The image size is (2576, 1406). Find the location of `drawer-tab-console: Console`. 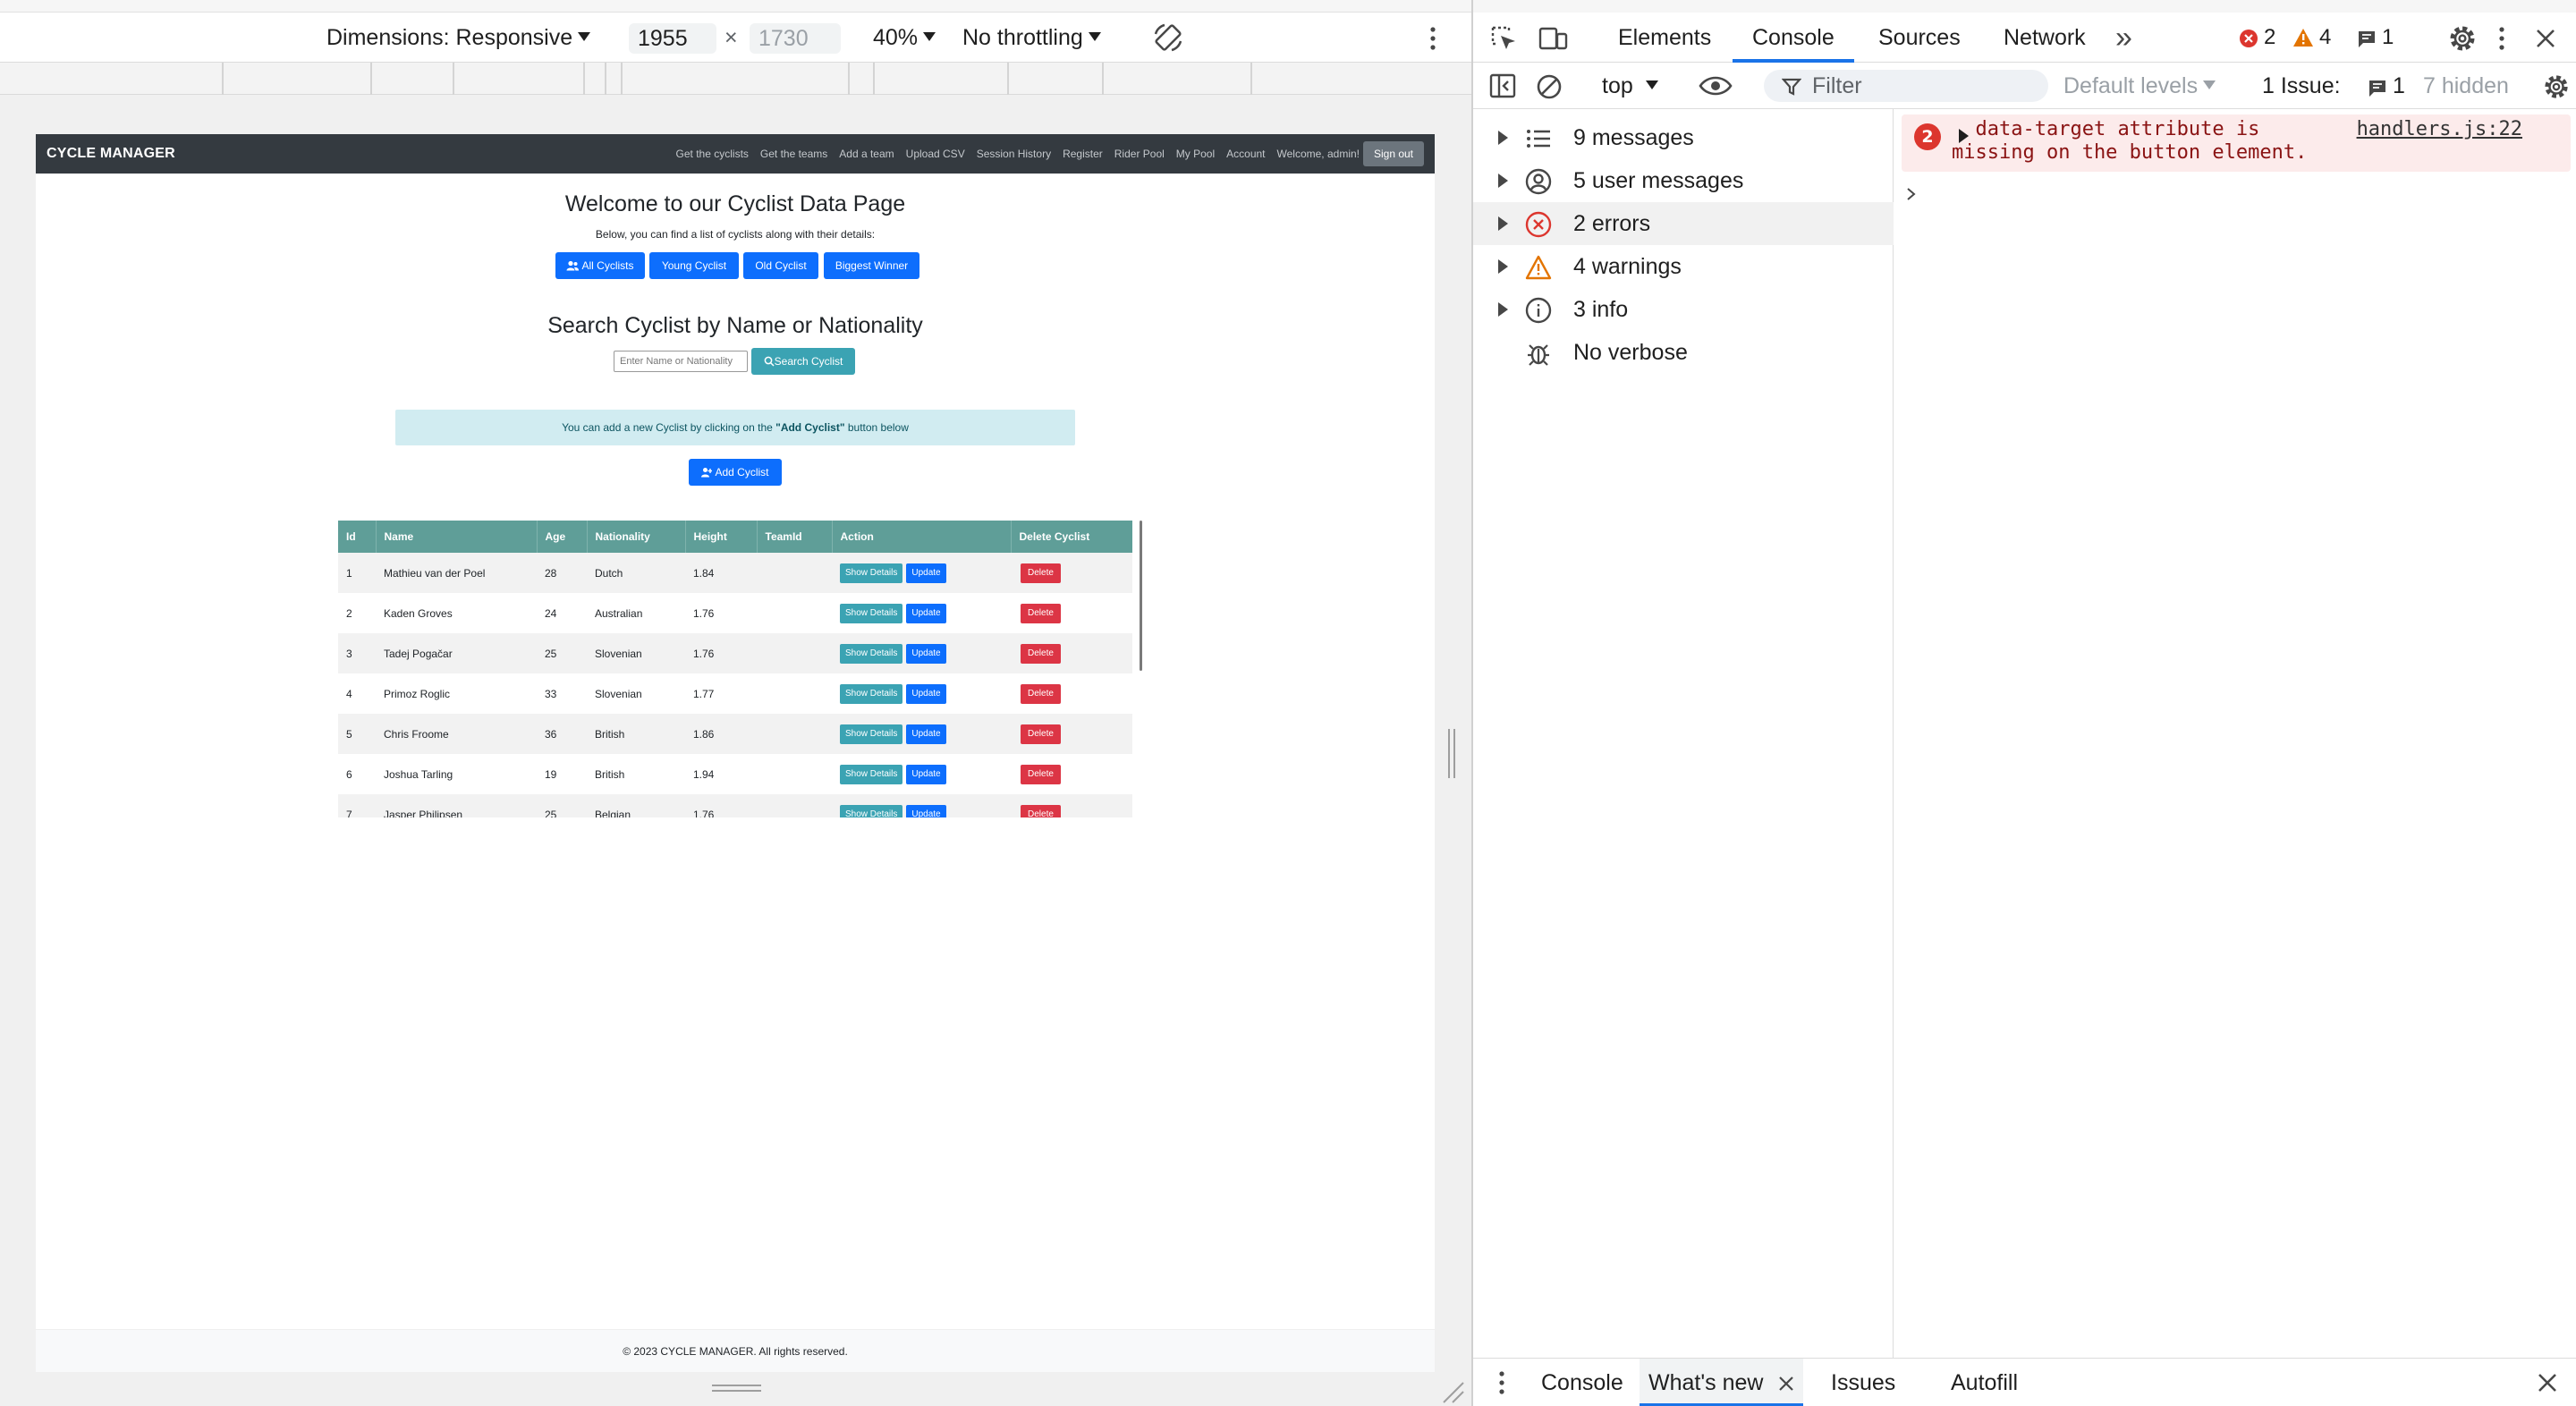

drawer-tab-console: Console is located at coordinates (1582, 1383).